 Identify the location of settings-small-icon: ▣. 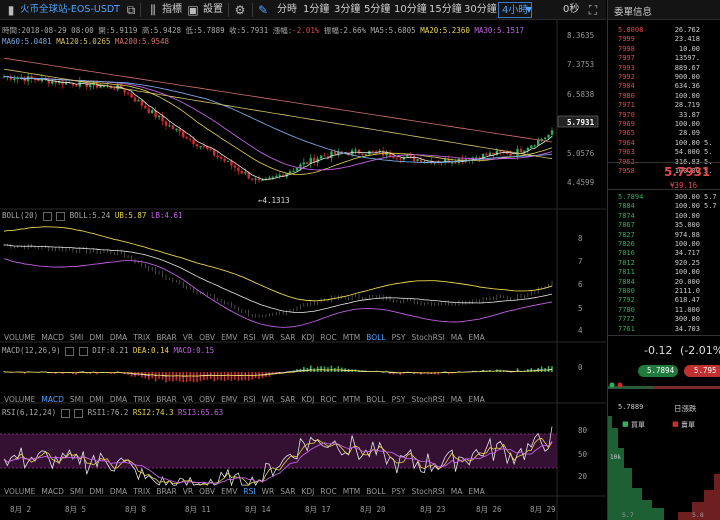
(193, 10).